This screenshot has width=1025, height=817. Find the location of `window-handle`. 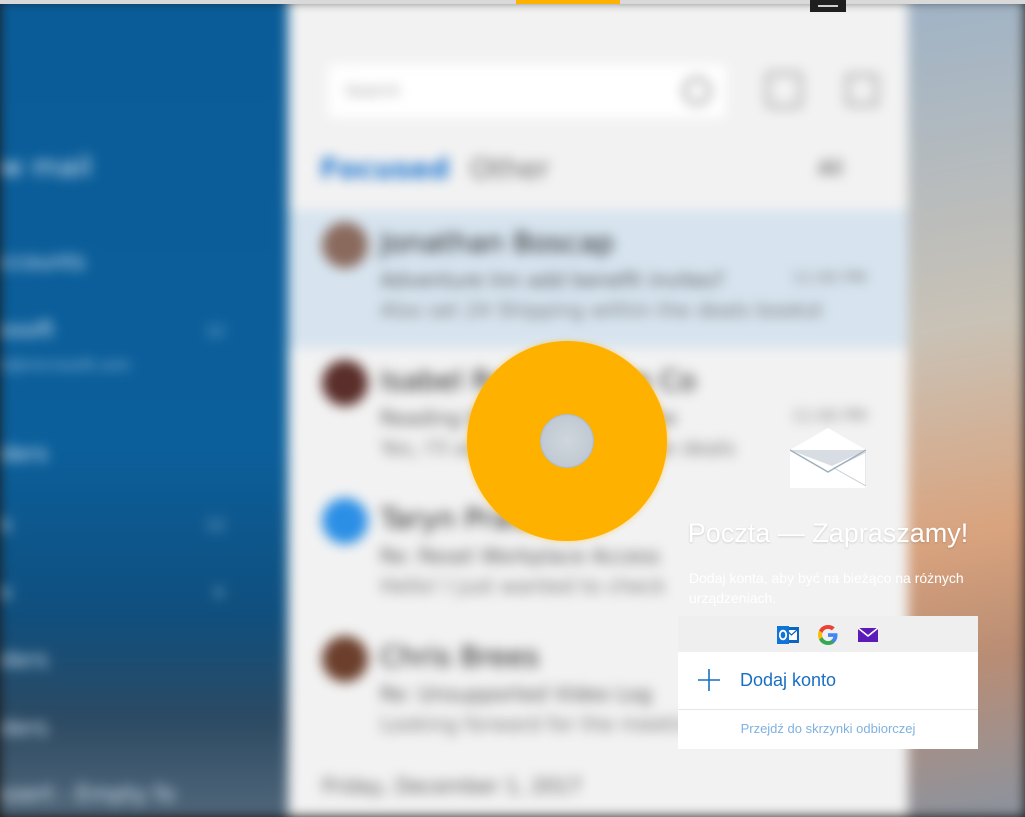

window-handle is located at coordinates (828, 6).